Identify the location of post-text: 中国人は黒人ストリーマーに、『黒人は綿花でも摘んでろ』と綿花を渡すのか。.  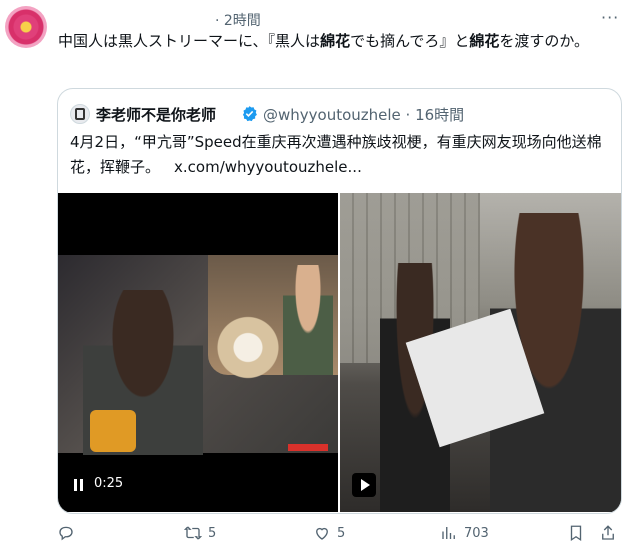
(324, 41).